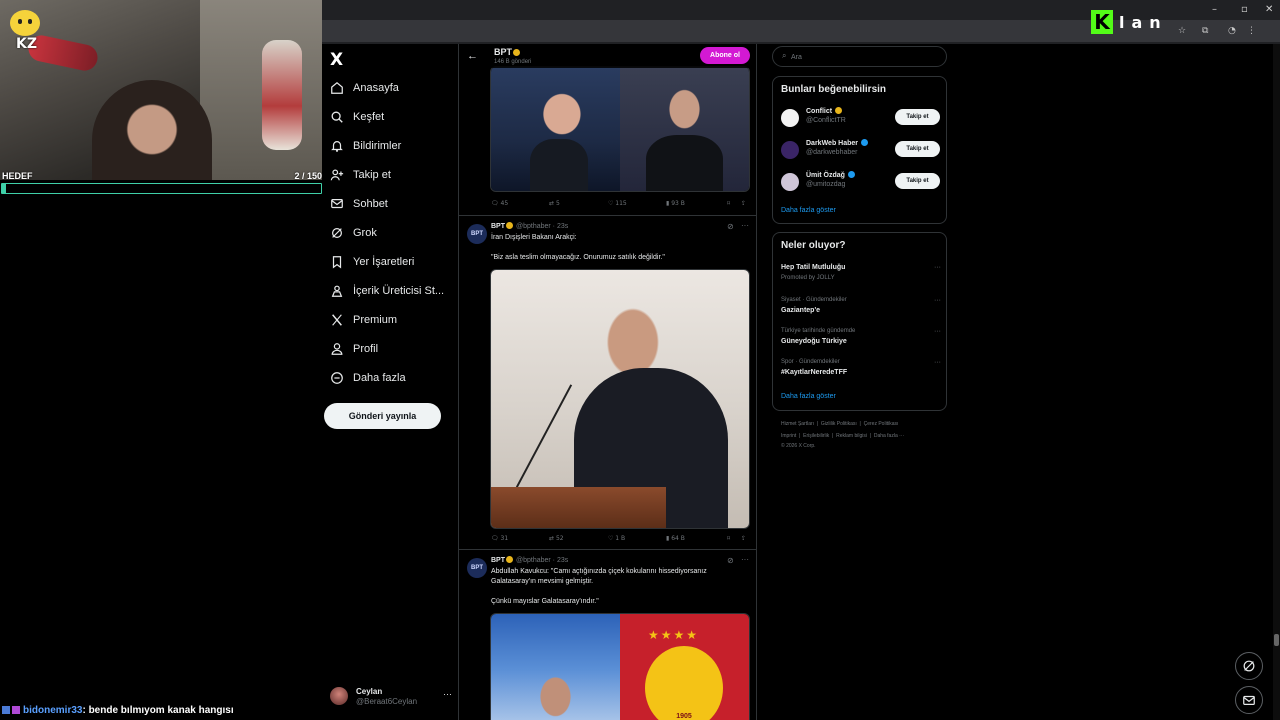  Describe the element at coordinates (675, 538) in the screenshot. I see `views-button: ▮ 64 B` at that location.